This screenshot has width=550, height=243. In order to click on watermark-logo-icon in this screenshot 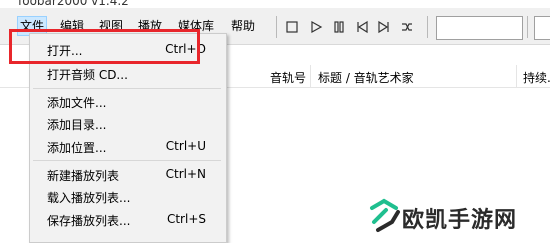, I will do `click(385, 215)`.